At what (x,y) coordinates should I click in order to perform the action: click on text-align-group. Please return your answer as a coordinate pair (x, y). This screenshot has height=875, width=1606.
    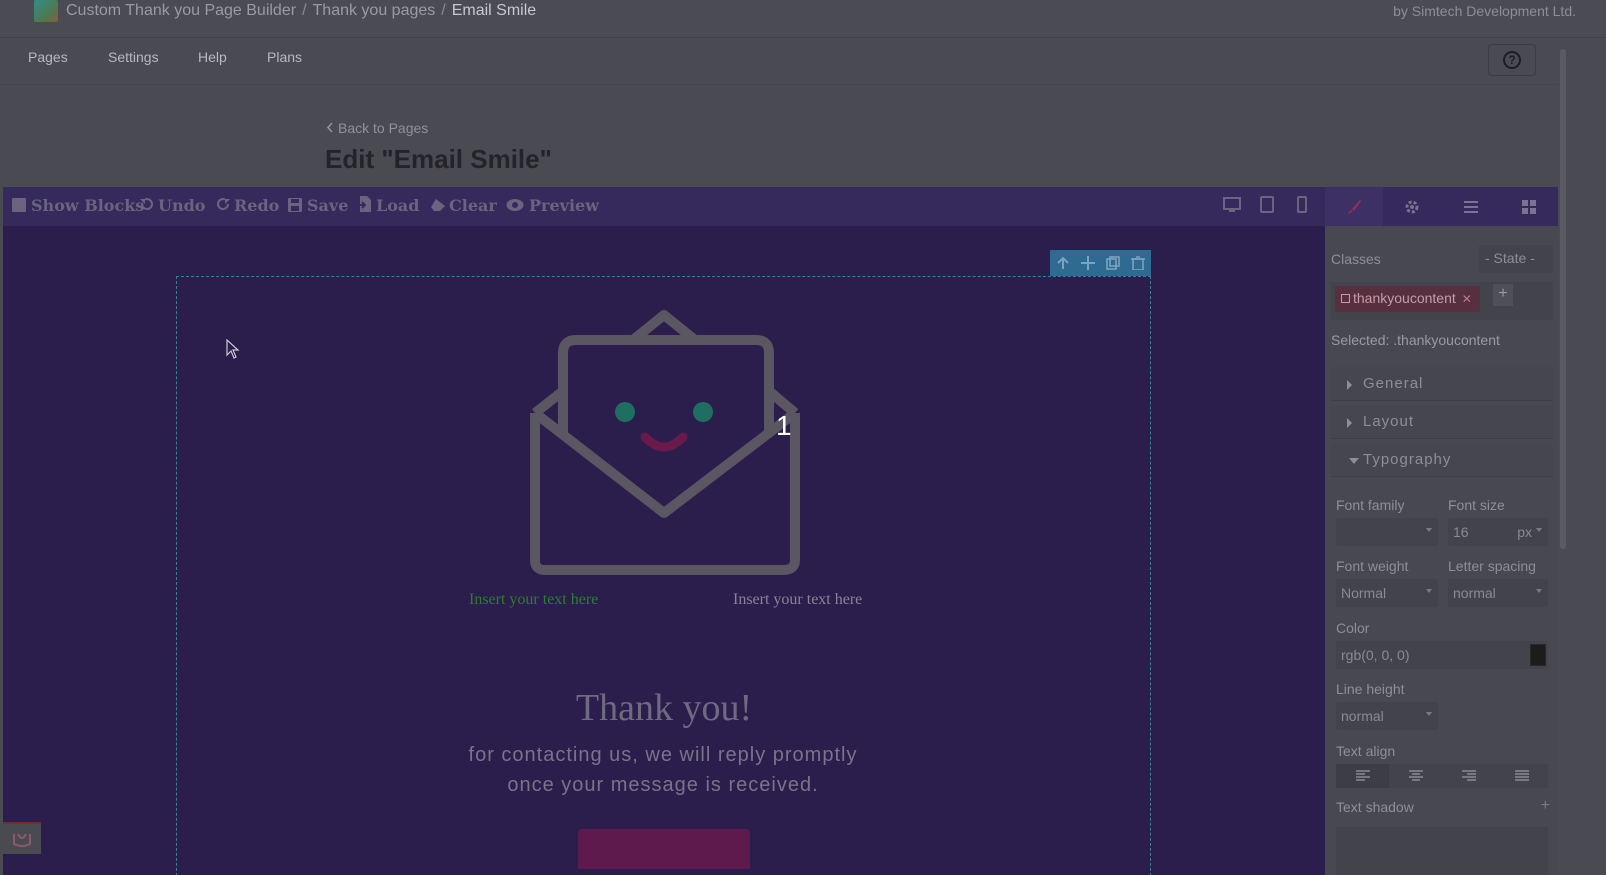
    Looking at the image, I should click on (1442, 776).